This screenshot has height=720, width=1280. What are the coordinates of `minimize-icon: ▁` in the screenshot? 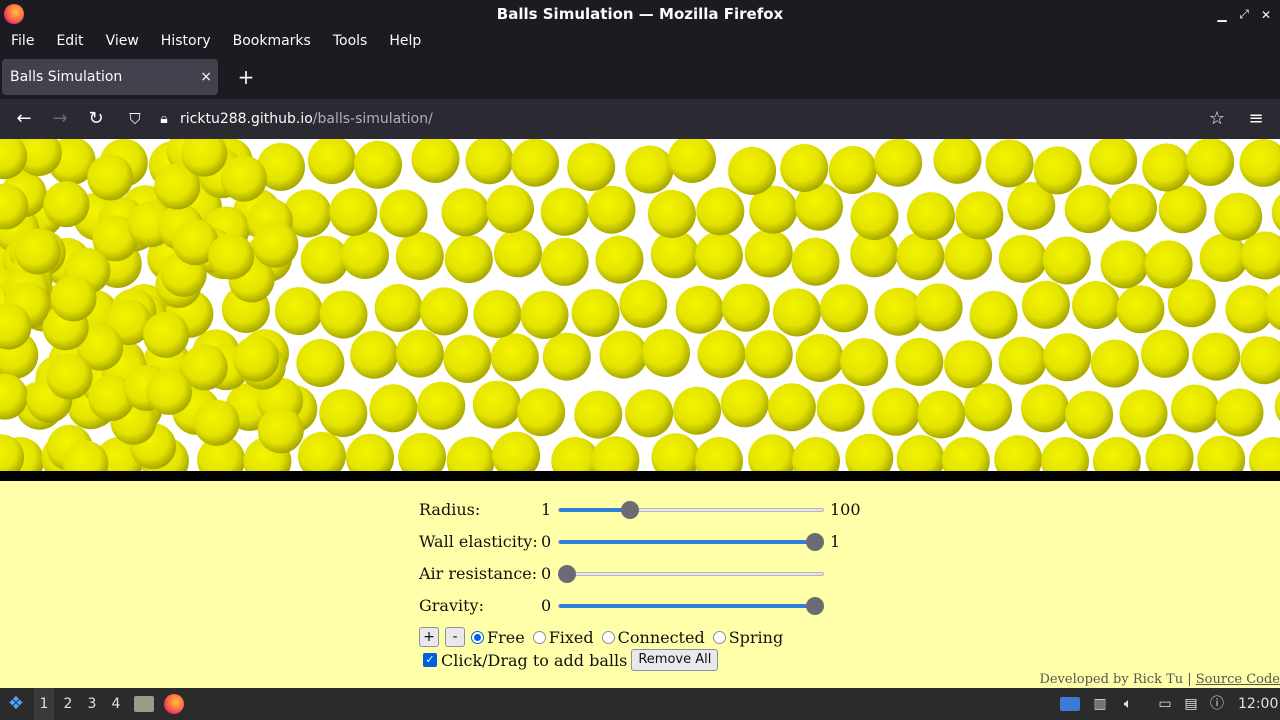 It's located at (1222, 15).